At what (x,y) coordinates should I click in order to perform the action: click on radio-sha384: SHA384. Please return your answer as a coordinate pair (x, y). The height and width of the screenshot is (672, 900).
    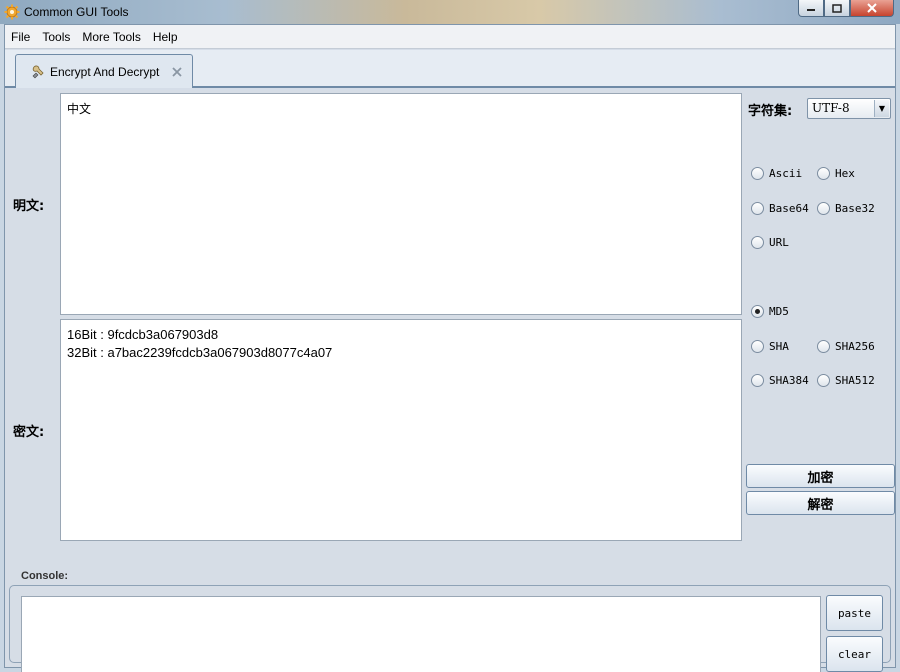
    Looking at the image, I should click on (780, 380).